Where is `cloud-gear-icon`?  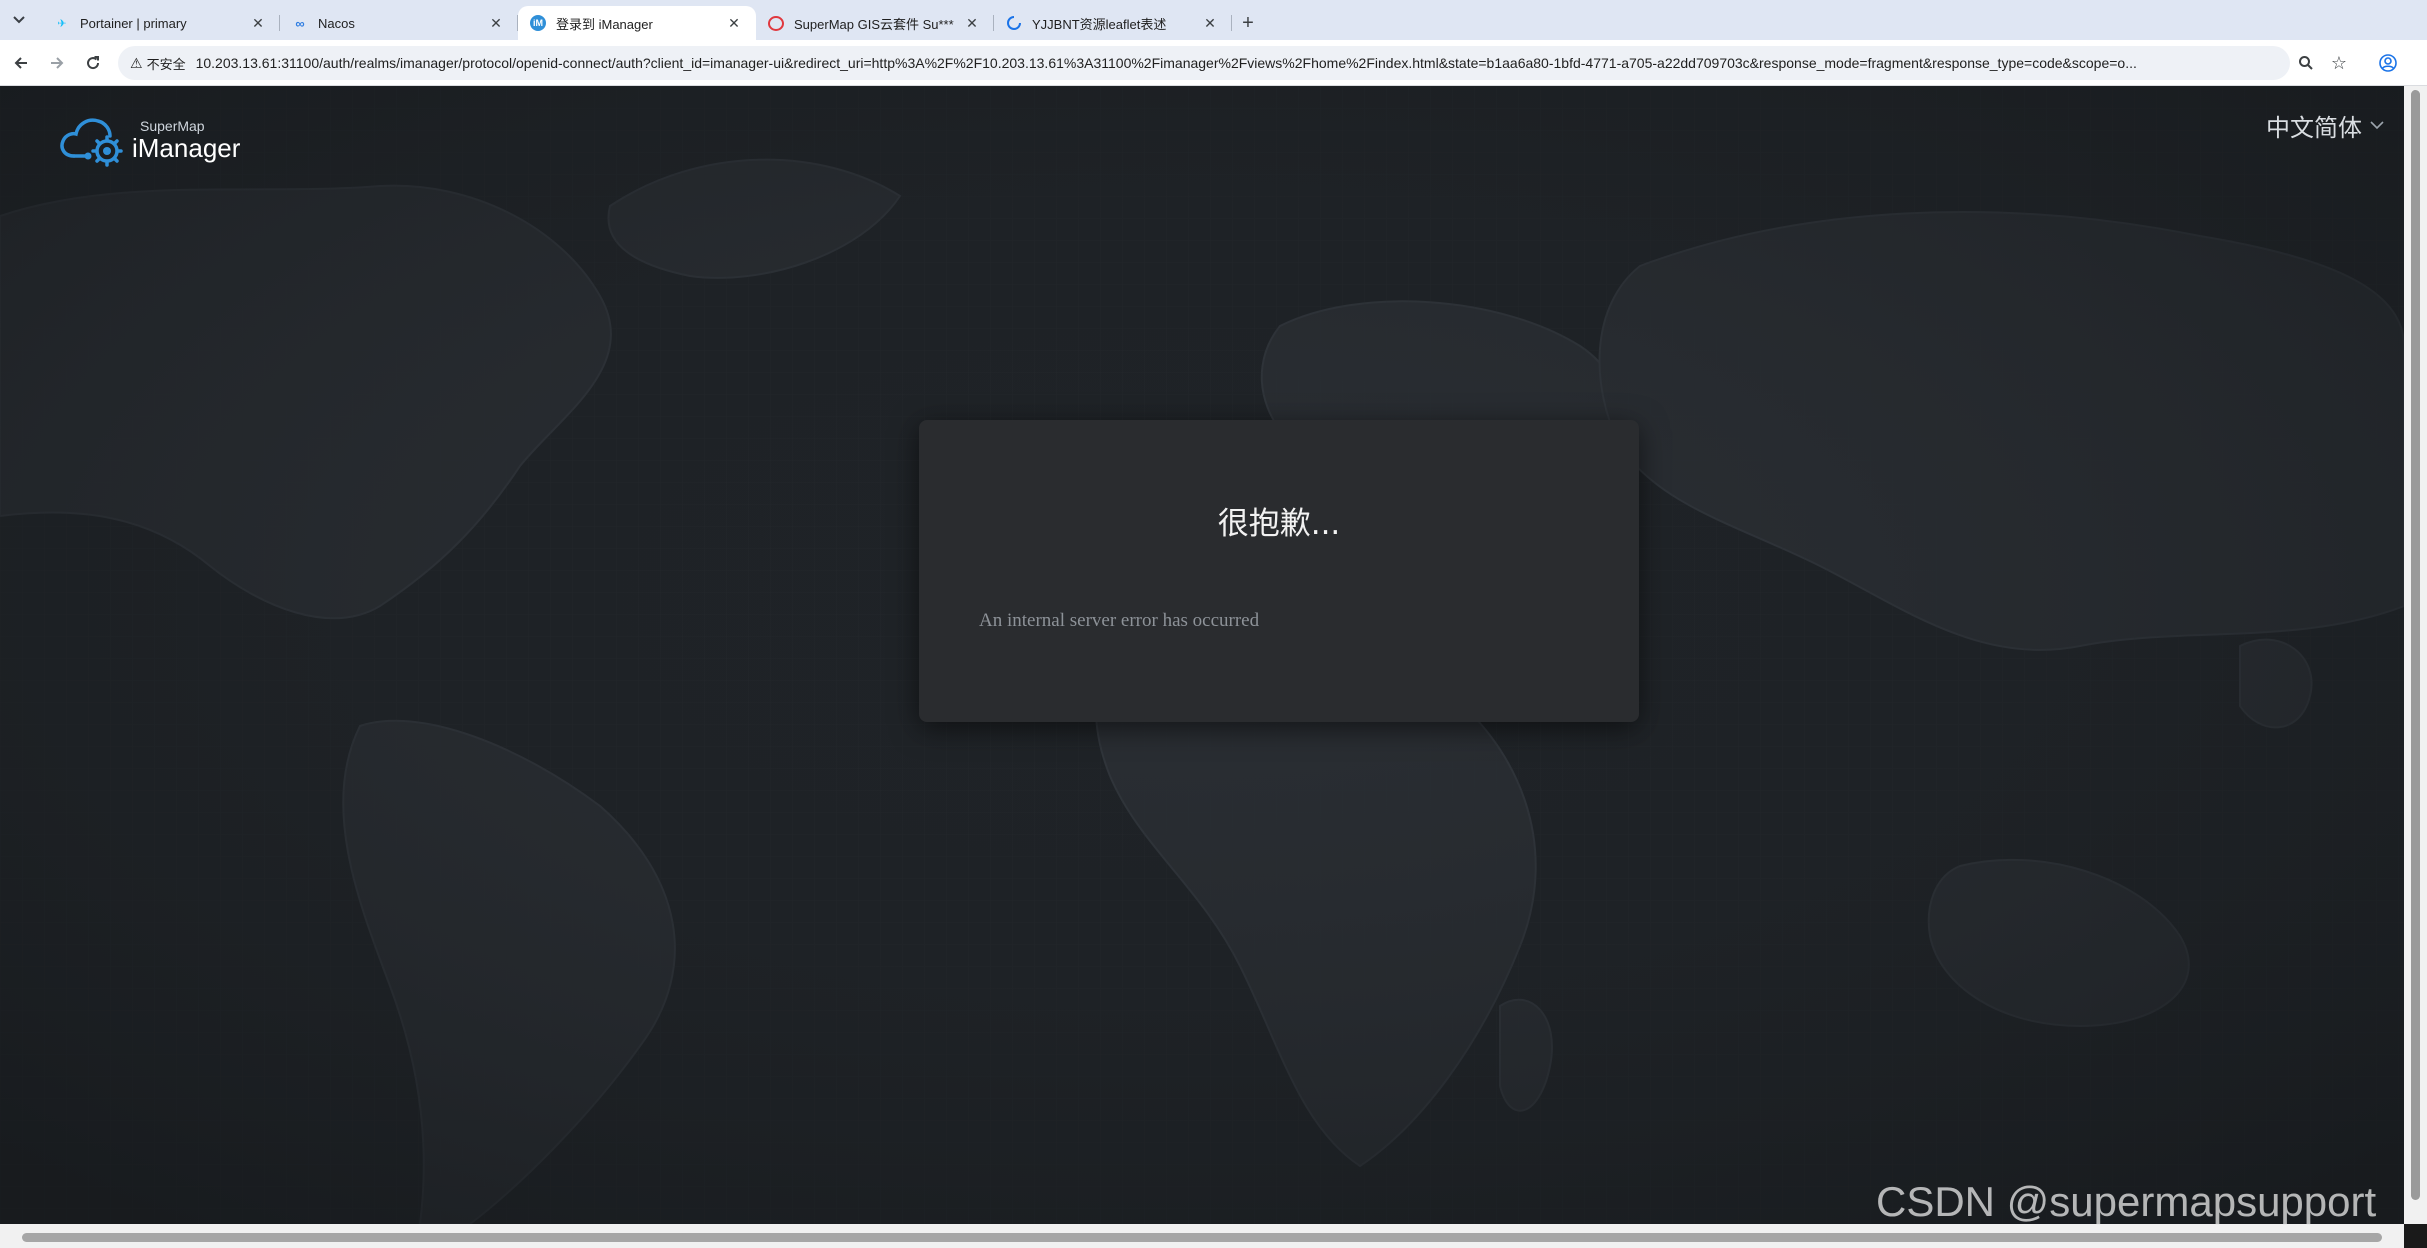
cloud-gear-icon is located at coordinates (91, 142).